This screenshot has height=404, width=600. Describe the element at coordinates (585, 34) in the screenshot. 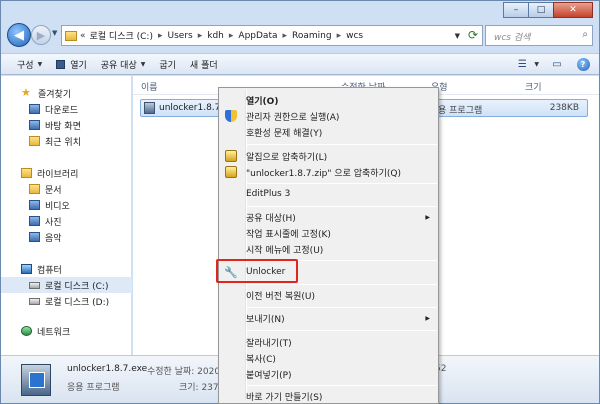

I see `search-icon: ⌕` at that location.